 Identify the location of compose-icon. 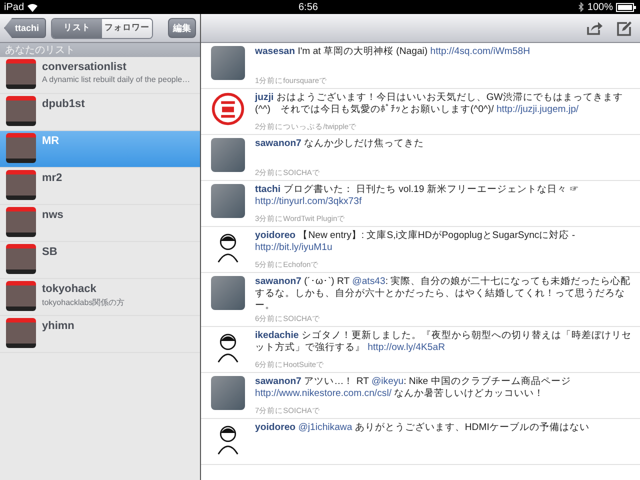
(624, 28).